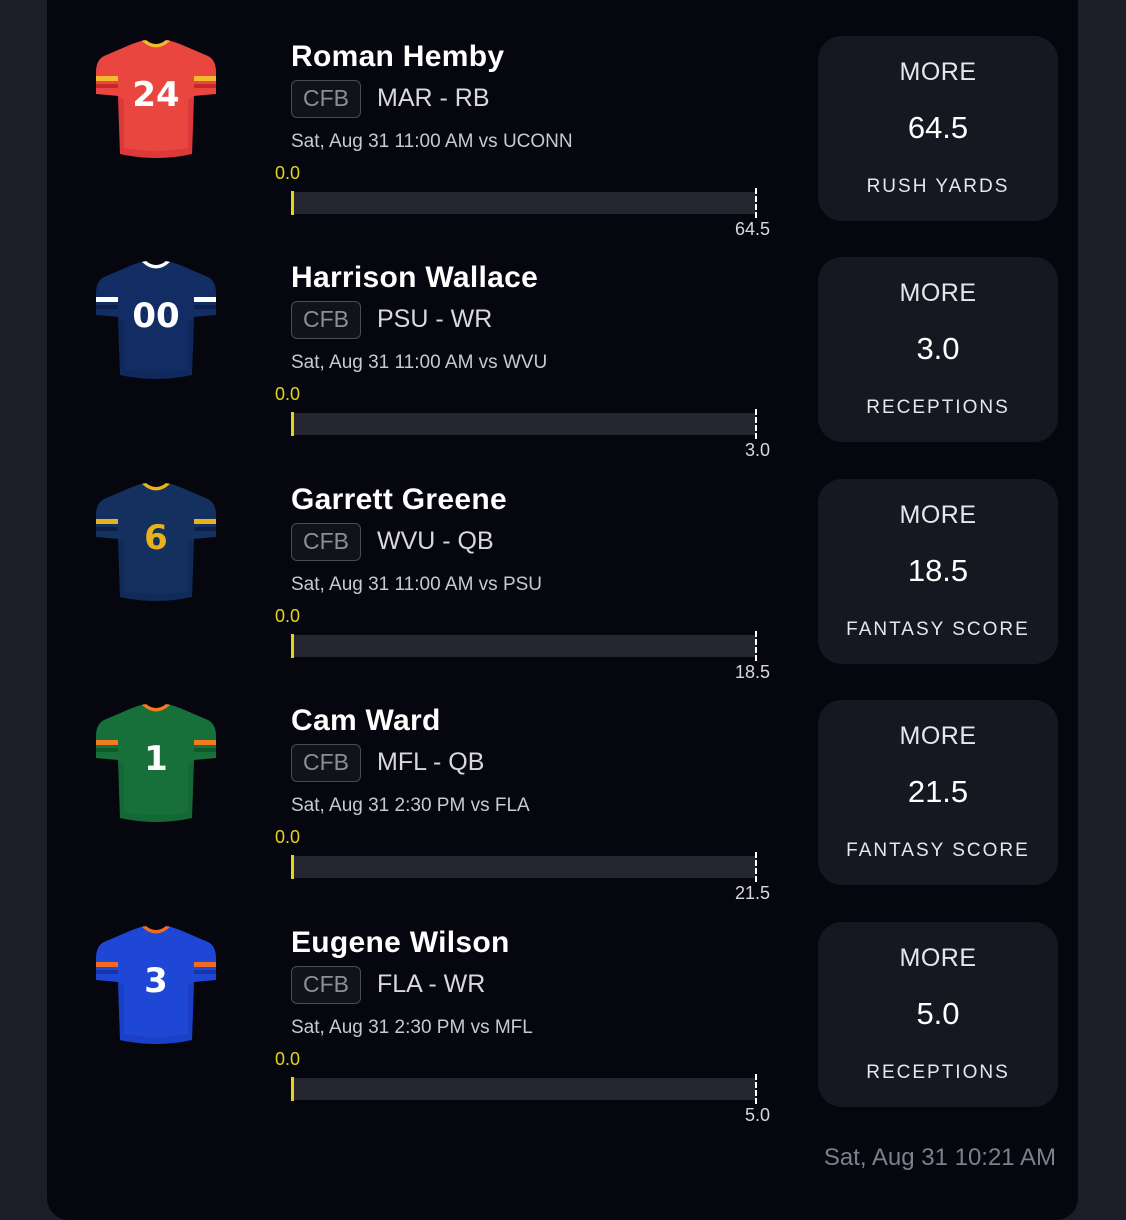  I want to click on prop-card: MORE 21.5 FANTASY SCORE, so click(938, 792).